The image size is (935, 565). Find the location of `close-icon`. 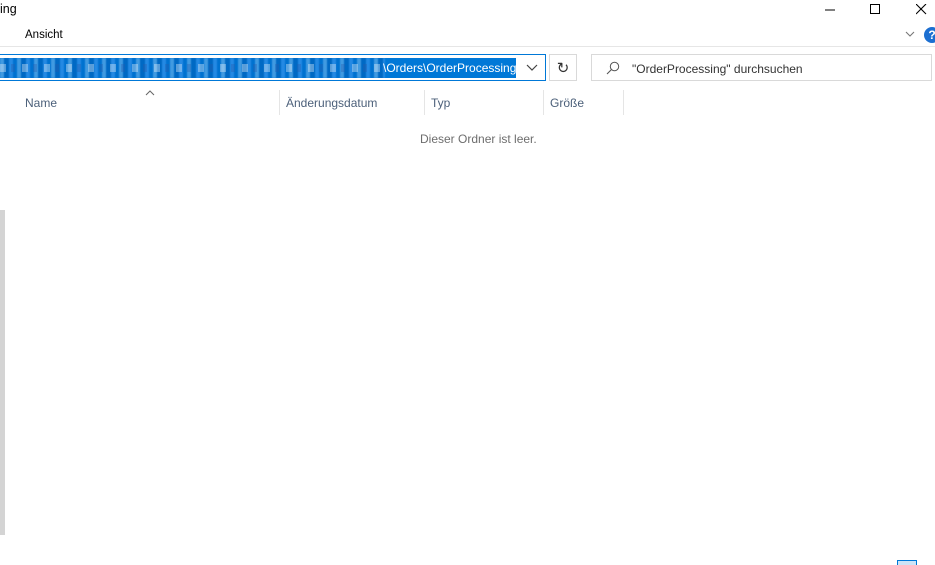

close-icon is located at coordinates (920, 8).